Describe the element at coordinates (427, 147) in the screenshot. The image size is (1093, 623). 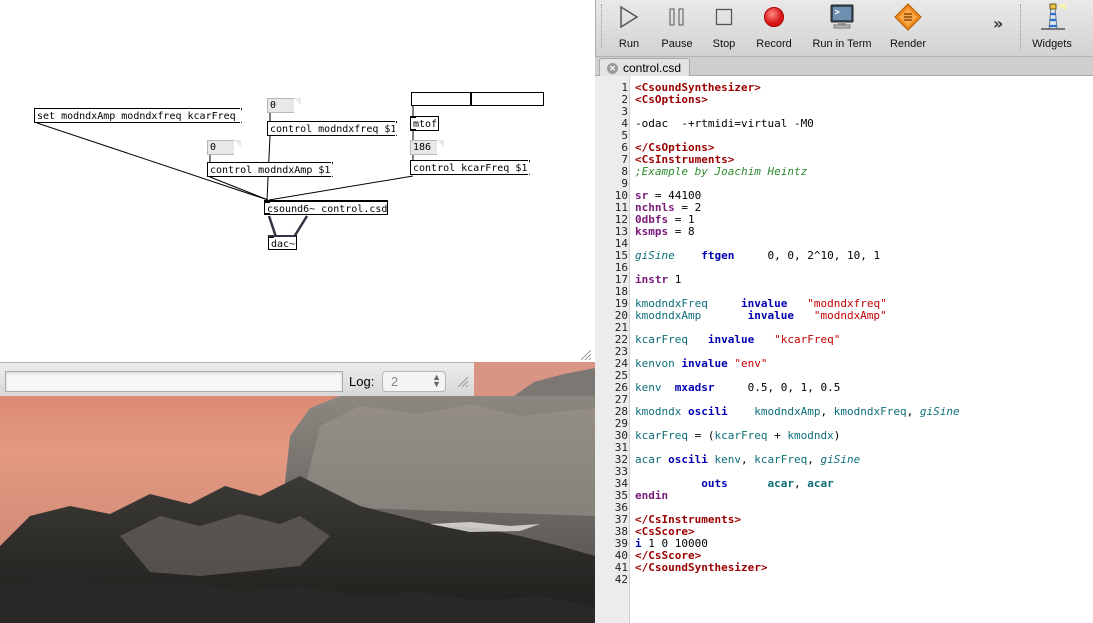
I see `carfreq-number-box: 186` at that location.